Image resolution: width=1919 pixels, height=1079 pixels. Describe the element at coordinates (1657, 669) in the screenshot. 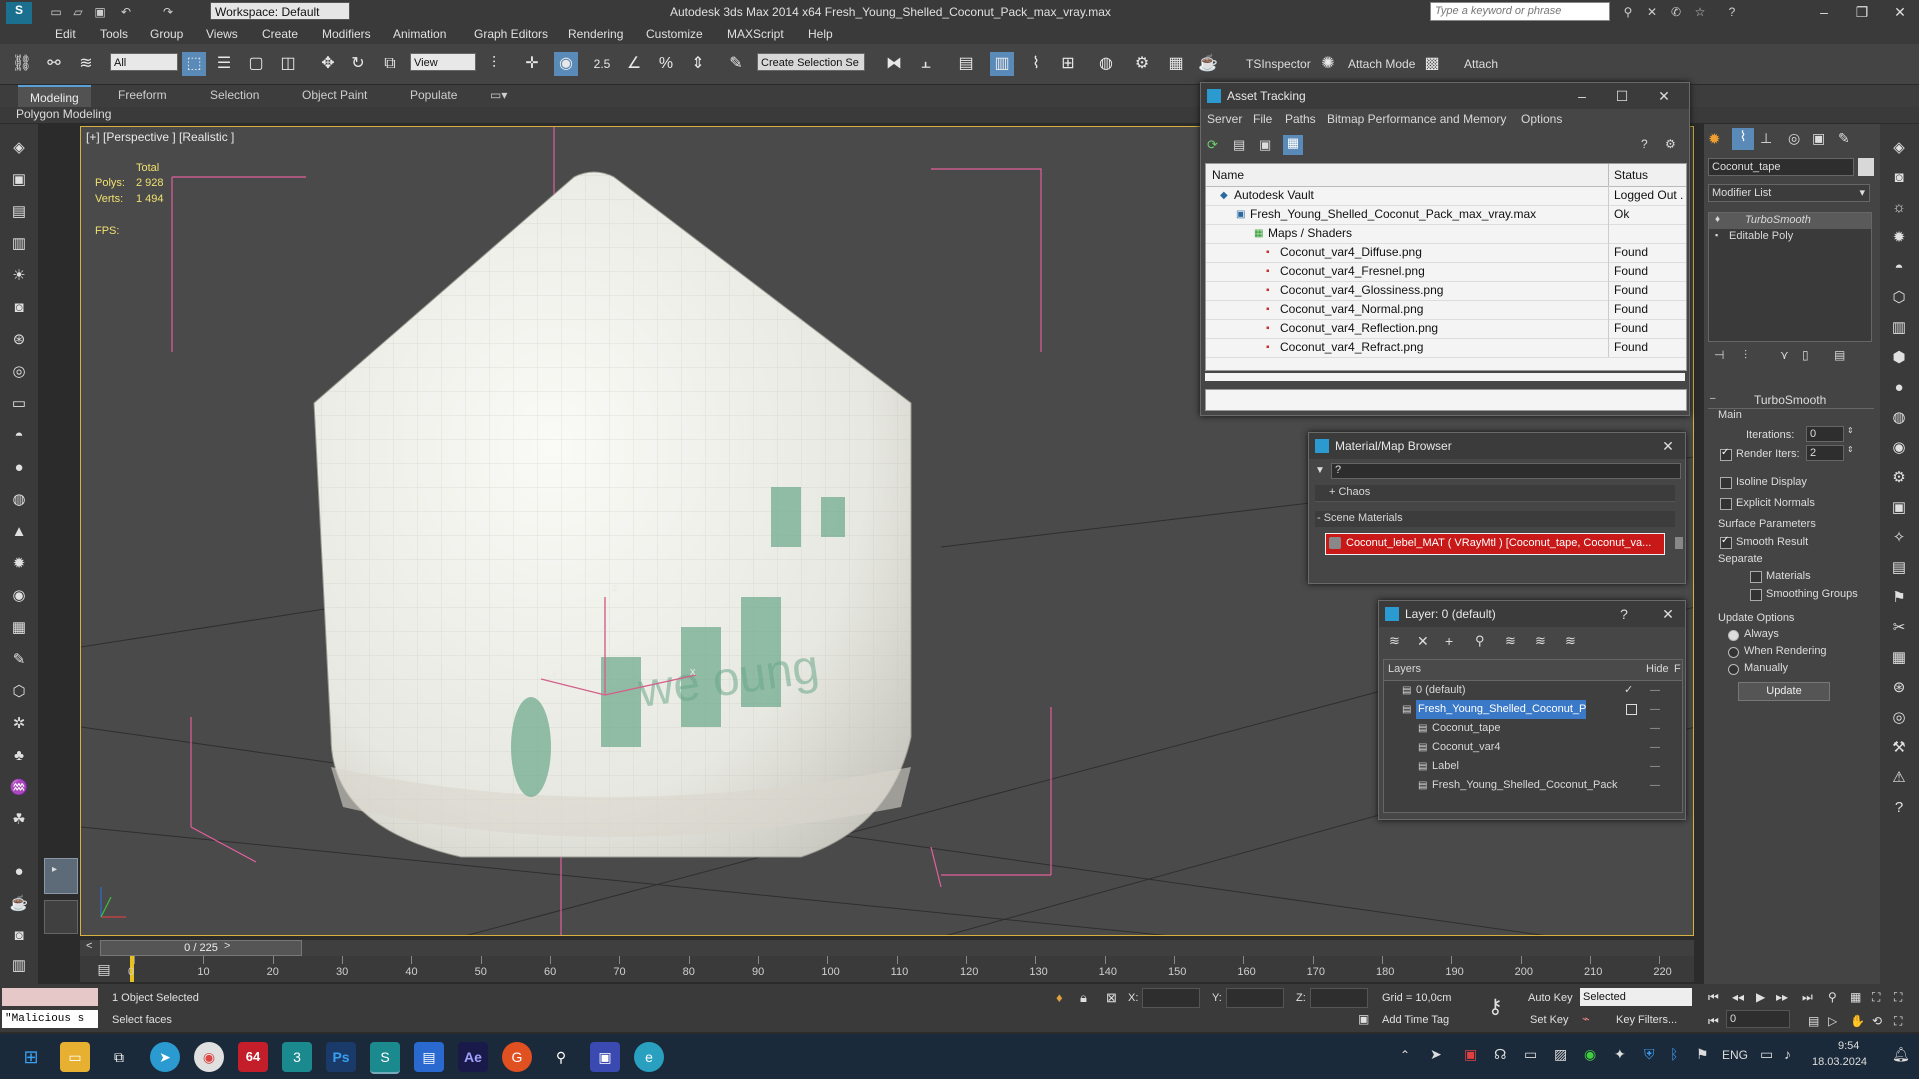

I see `col-hide: Hide` at that location.